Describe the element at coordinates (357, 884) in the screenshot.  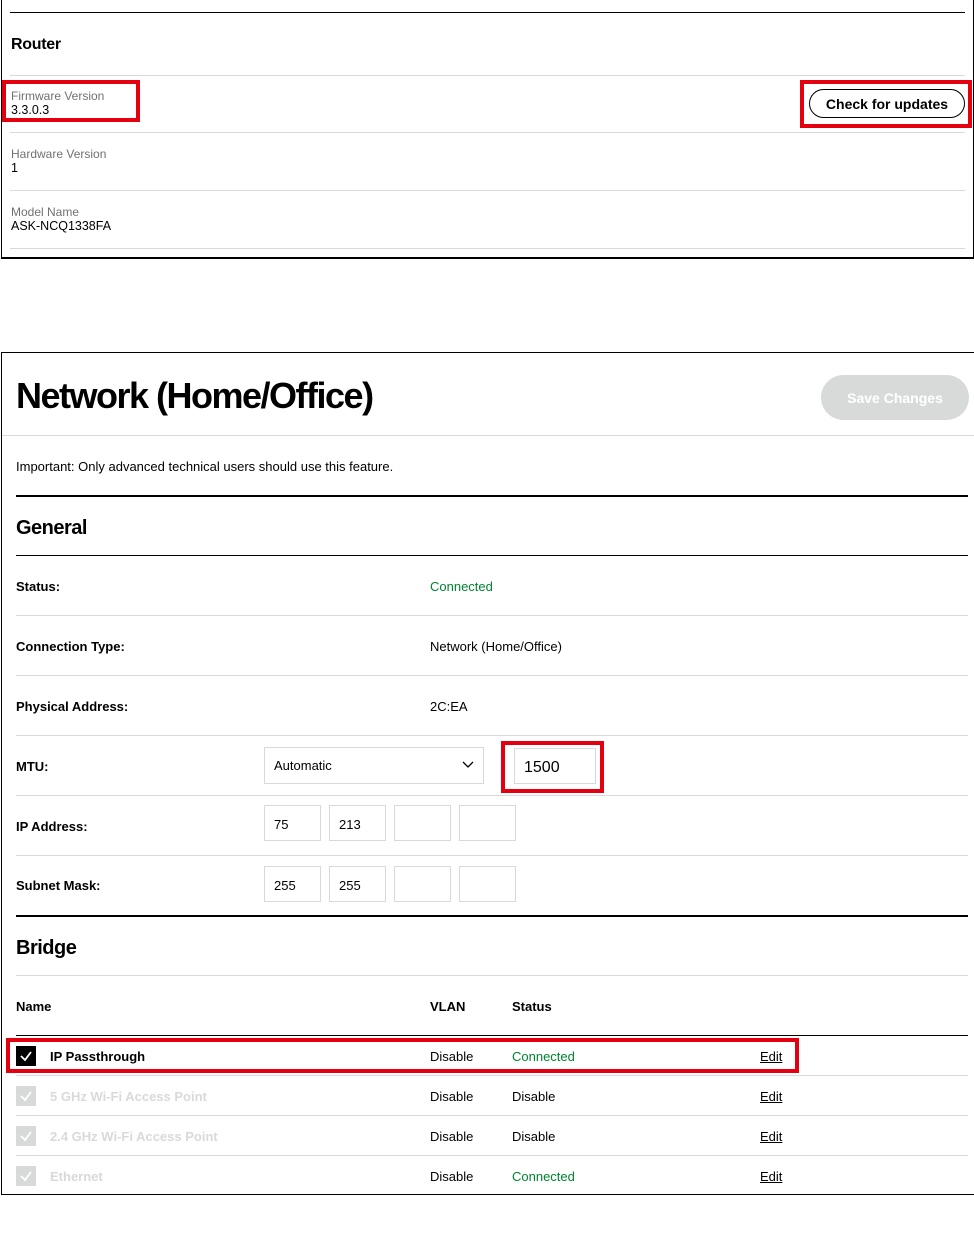
I see `subnet-octet-2-input: 255` at that location.